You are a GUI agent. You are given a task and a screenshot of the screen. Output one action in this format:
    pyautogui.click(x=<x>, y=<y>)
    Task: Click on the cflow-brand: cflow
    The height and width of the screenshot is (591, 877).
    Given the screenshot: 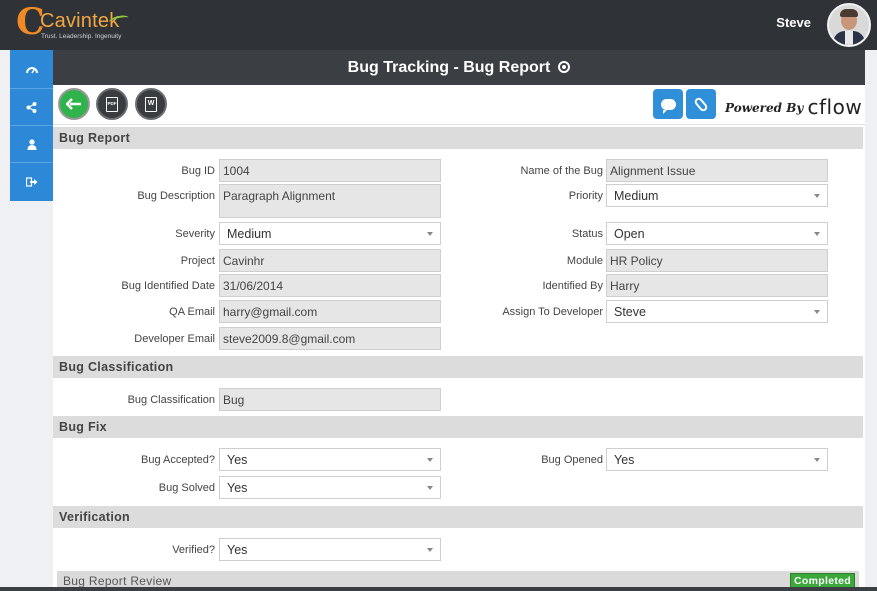 What is the action you would take?
    pyautogui.click(x=835, y=107)
    